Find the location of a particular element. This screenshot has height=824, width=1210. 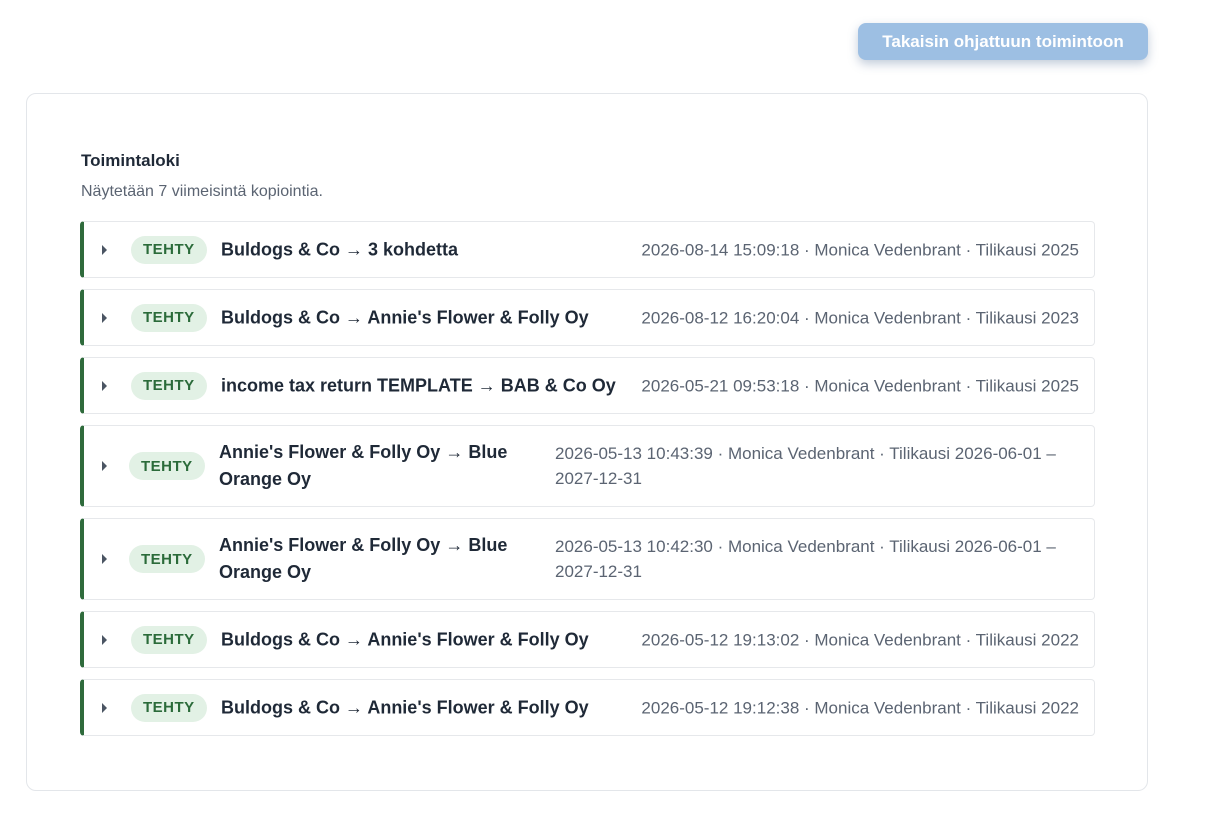

back-to-wizard-button: Takaisin ohjattuun toimintoon is located at coordinates (1003, 41).